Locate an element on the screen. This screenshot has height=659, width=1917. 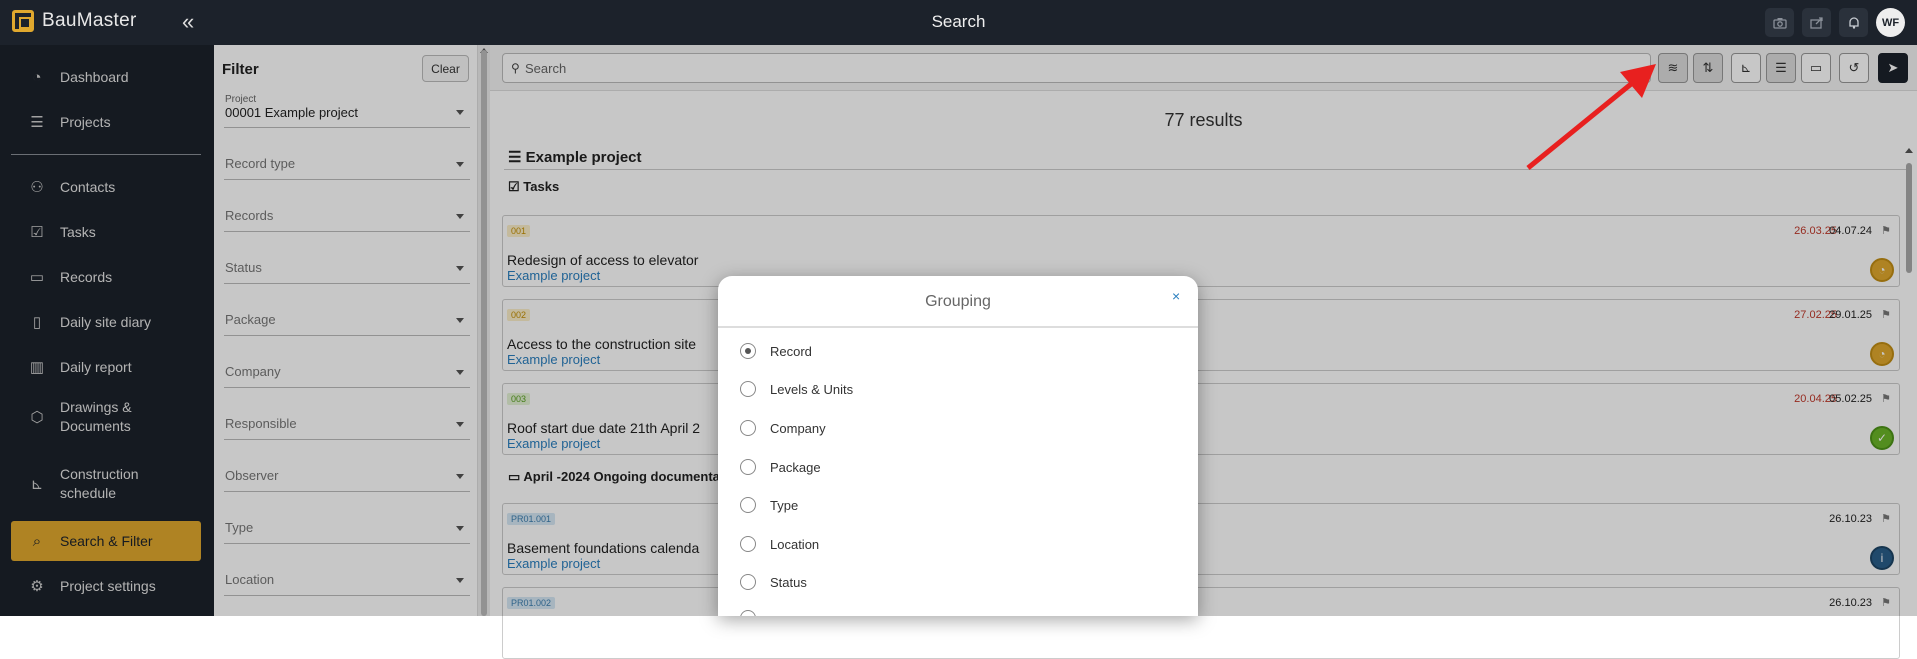
grouping-option-status: Status is located at coordinates (773, 582).